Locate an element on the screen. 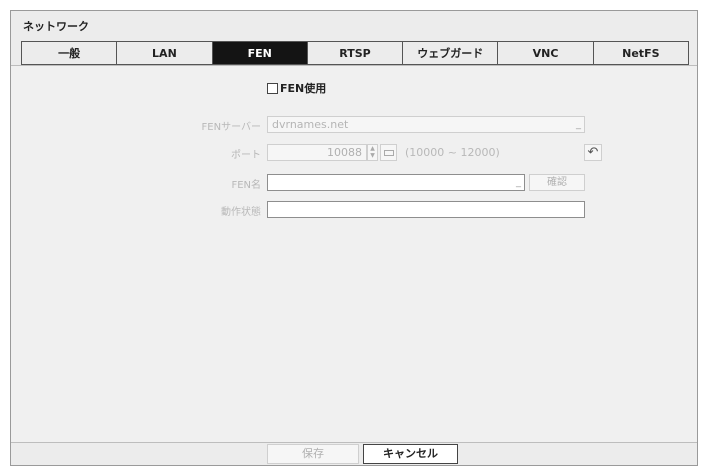 This screenshot has width=703, height=468. fen-name-field: _ is located at coordinates (396, 182).